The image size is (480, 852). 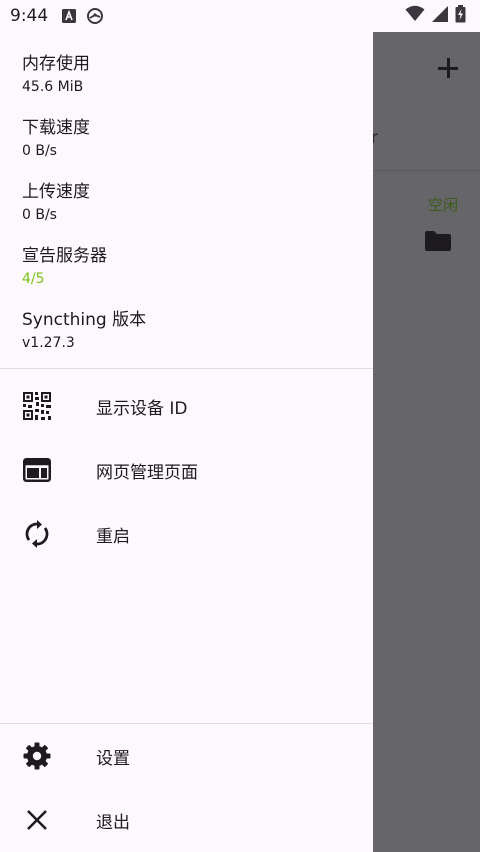 What do you see at coordinates (440, 16) in the screenshot?
I see `signal-icon` at bounding box center [440, 16].